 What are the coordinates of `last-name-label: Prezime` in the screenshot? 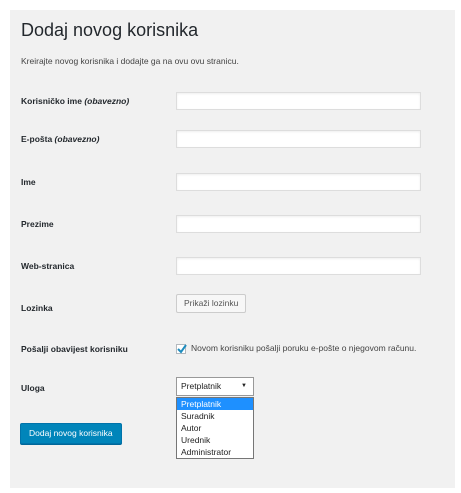 It's located at (37, 224).